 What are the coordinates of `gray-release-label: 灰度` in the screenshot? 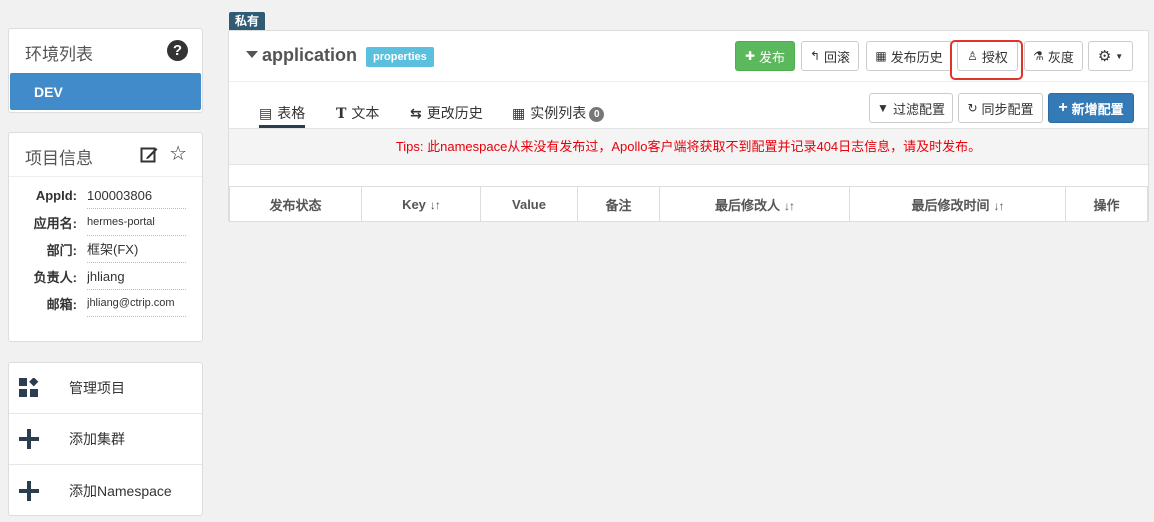 It's located at (1060, 57).